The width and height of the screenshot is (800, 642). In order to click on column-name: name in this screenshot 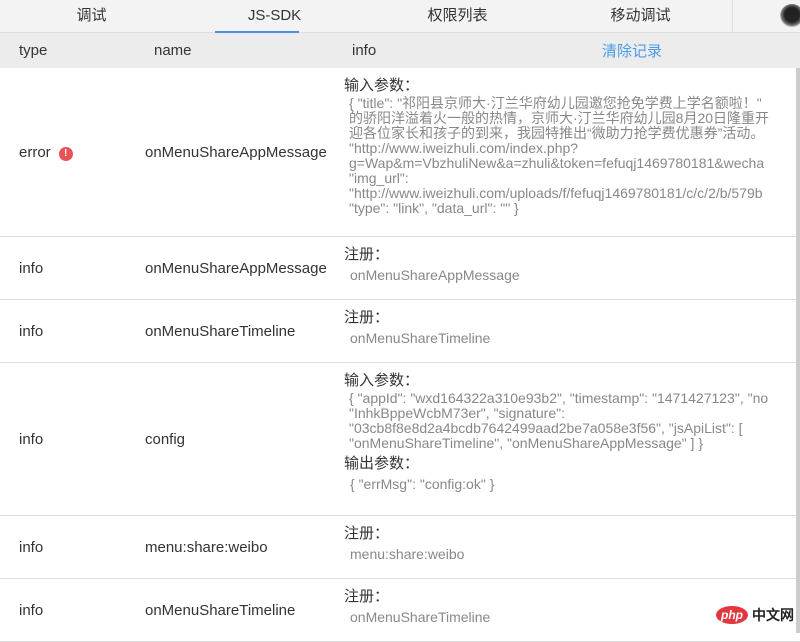, I will do `click(173, 50)`.